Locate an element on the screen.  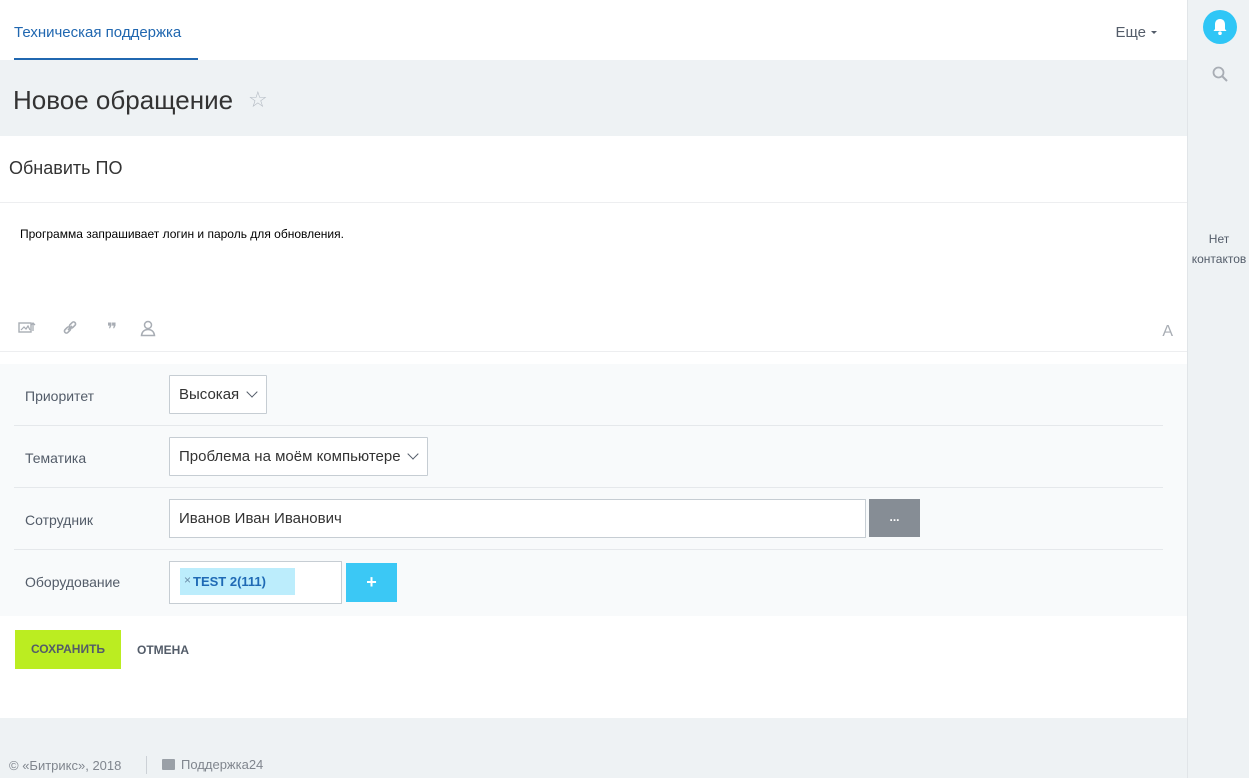
title-bar: Новое обращение ☆ is located at coordinates (593, 98).